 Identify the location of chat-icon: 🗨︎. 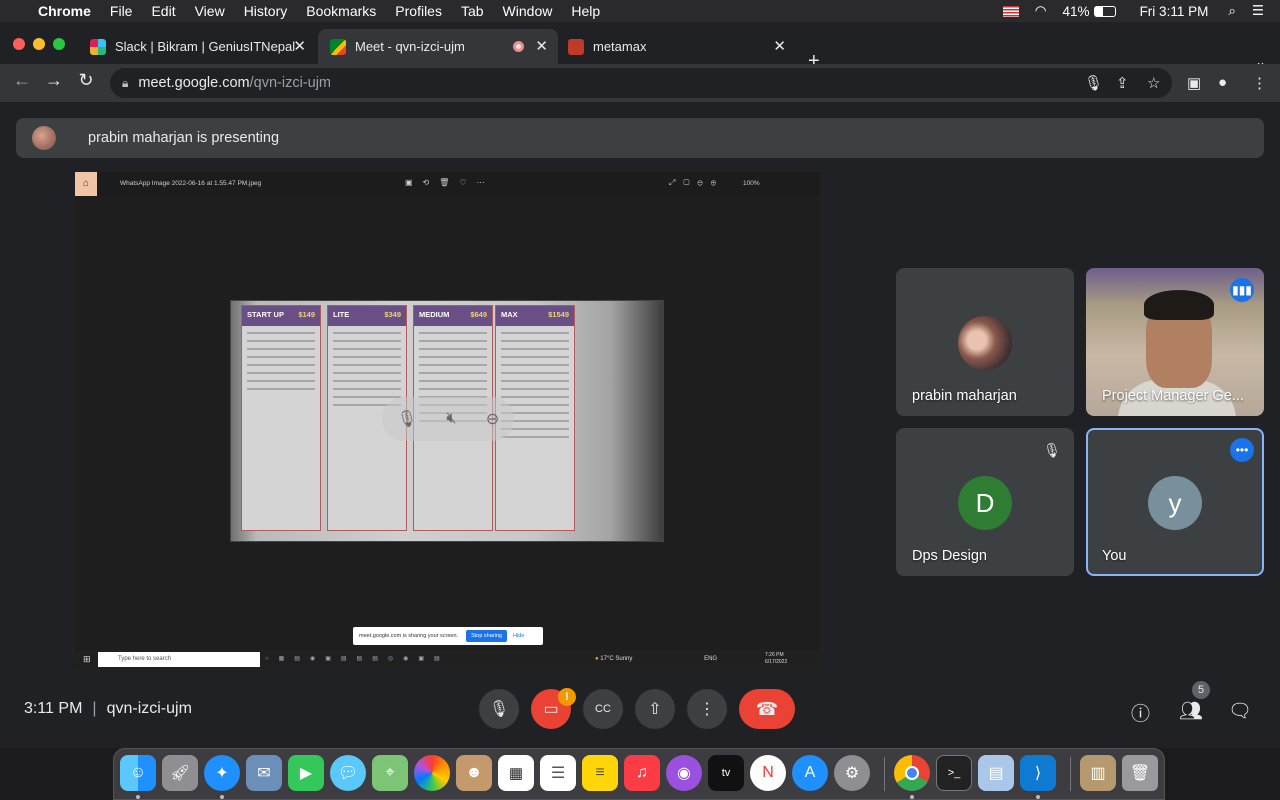
(1240, 711).